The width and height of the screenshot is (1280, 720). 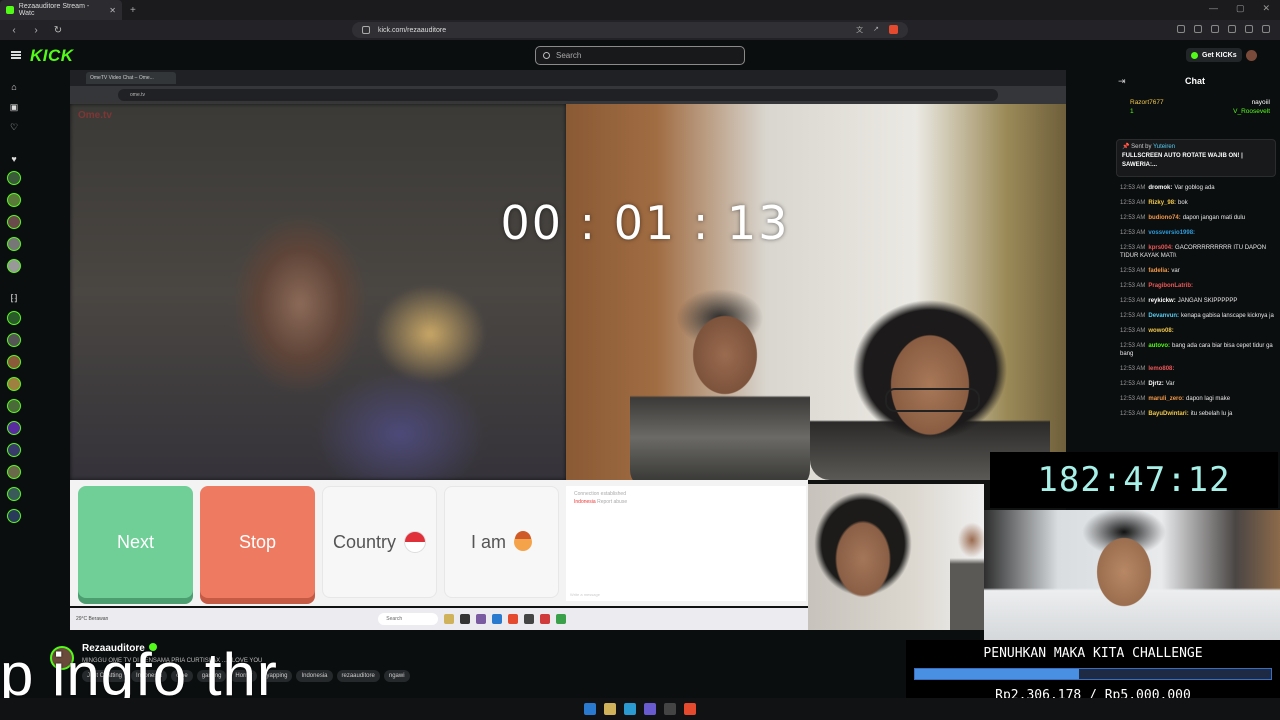 I want to click on gifter-row: Razort7677 nayoiil, so click(x=1200, y=102).